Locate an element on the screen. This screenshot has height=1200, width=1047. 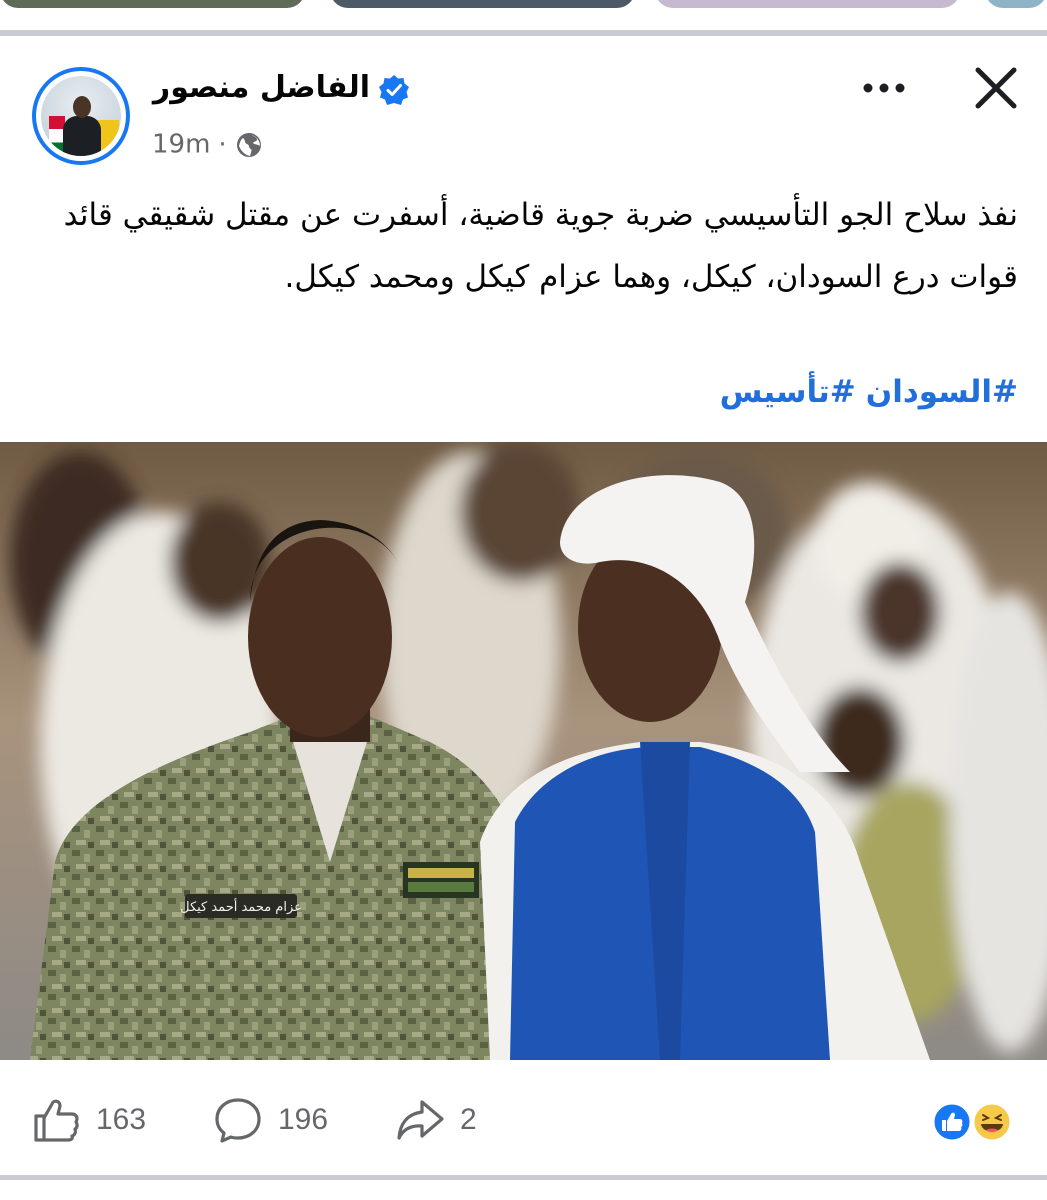
share-icon is located at coordinates (420, 1120).